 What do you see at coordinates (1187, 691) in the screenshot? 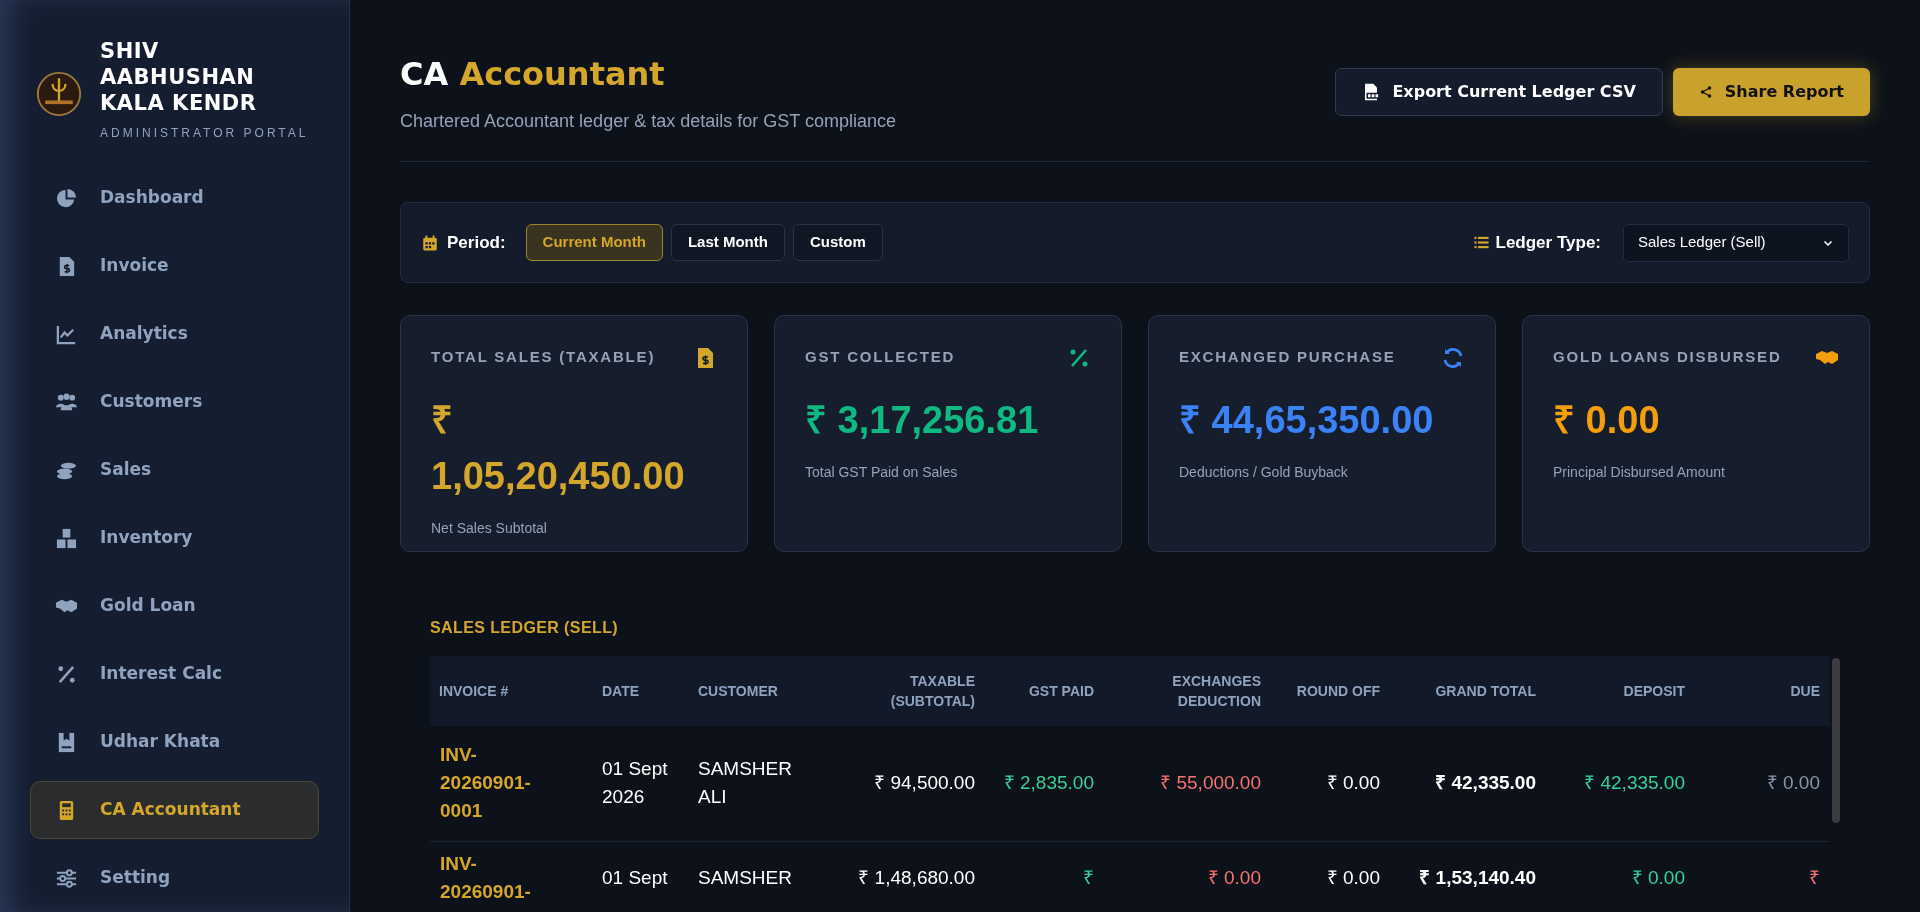
I see `column-header: EXCHANGES DEDUCTION` at bounding box center [1187, 691].